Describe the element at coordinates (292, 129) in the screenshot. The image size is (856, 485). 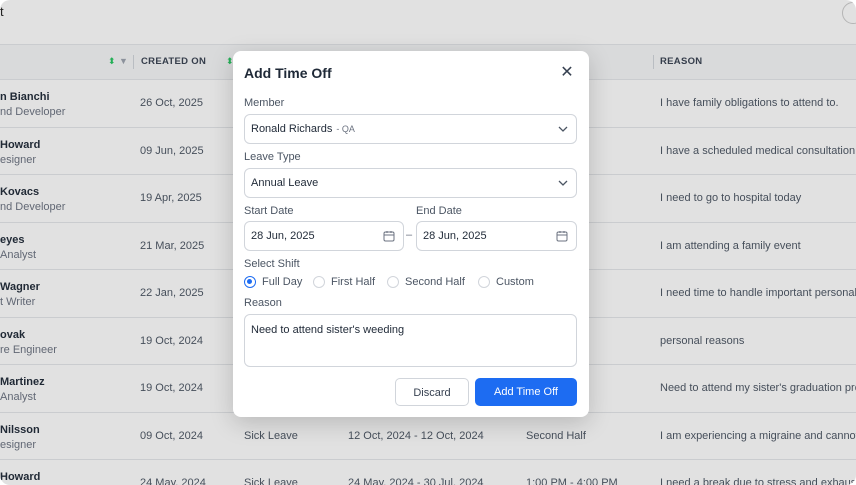
I see `member-value: Ronald Richards` at that location.